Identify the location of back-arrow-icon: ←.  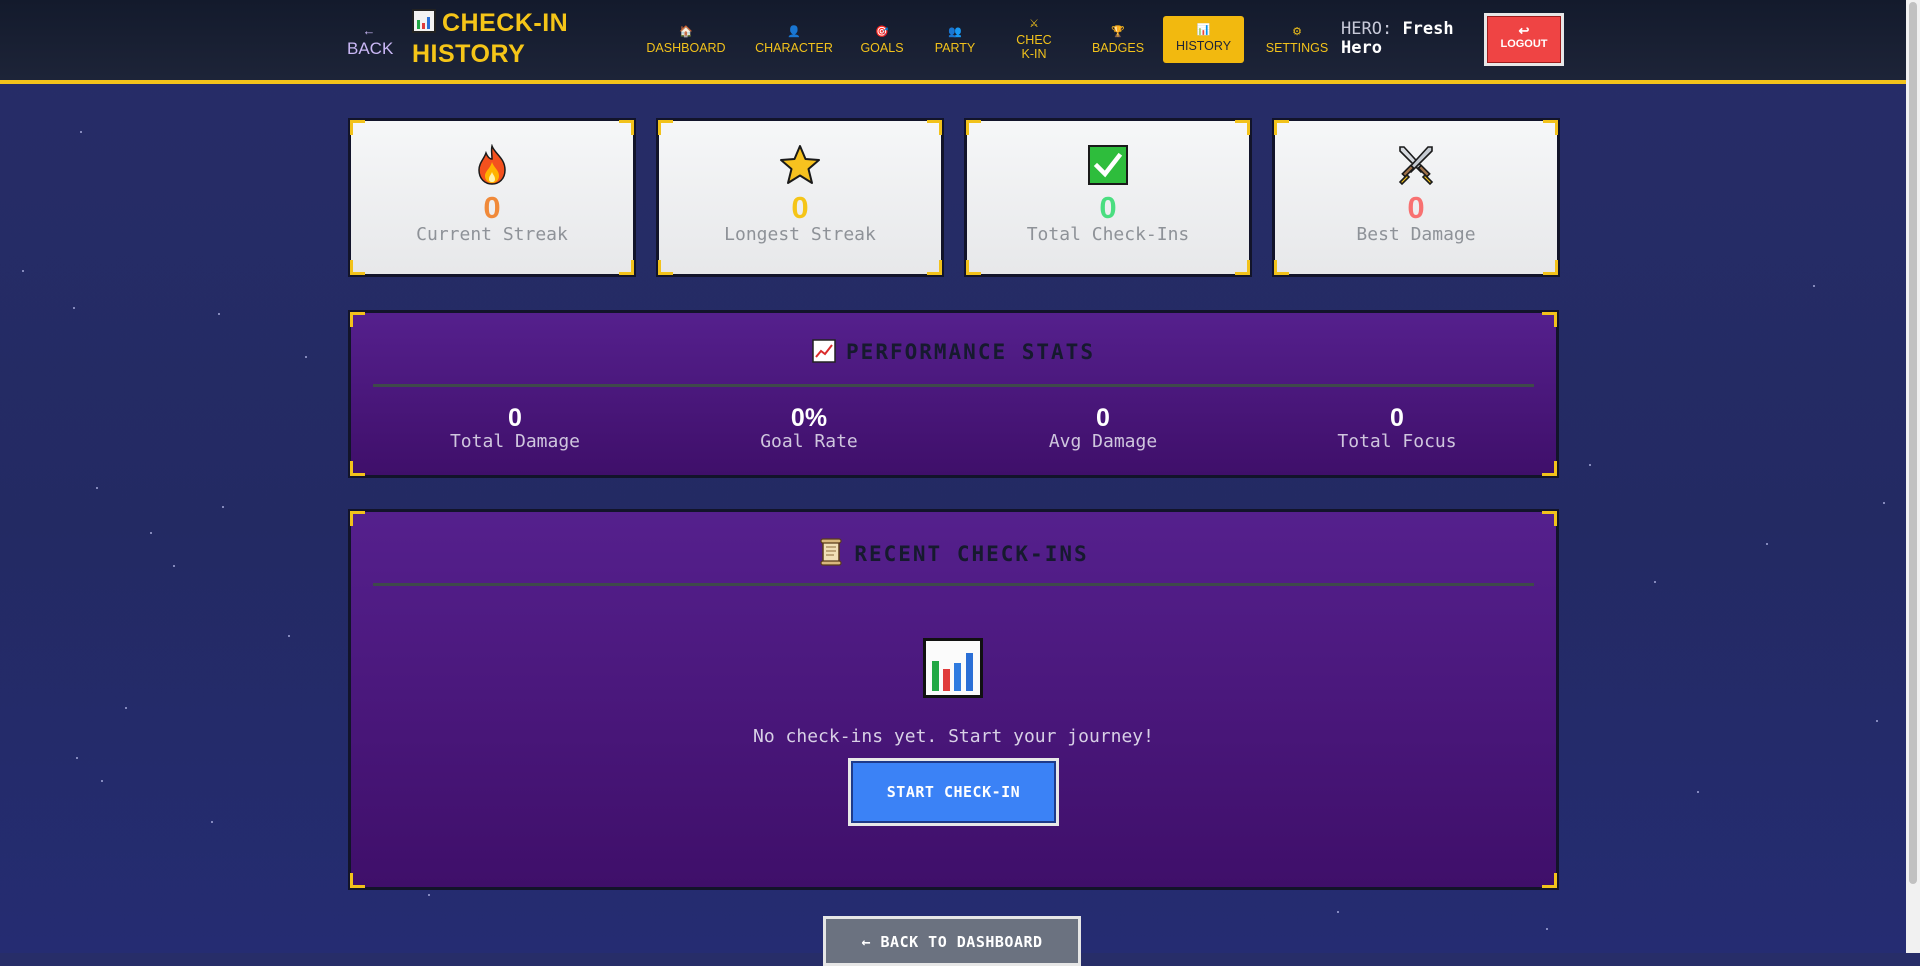
(369, 30).